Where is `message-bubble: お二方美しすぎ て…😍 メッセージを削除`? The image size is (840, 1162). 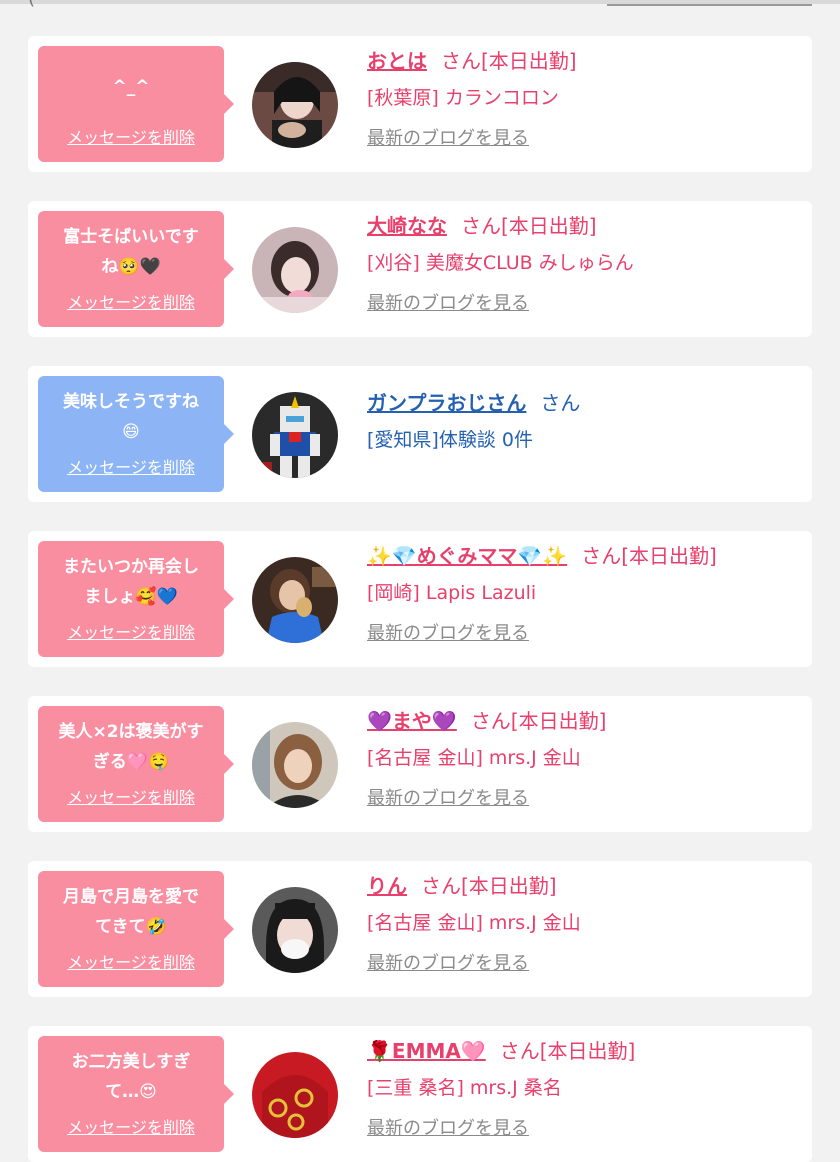
message-bubble: お二方美しすぎ て…😍 メッセージを削除 is located at coordinates (136, 1094).